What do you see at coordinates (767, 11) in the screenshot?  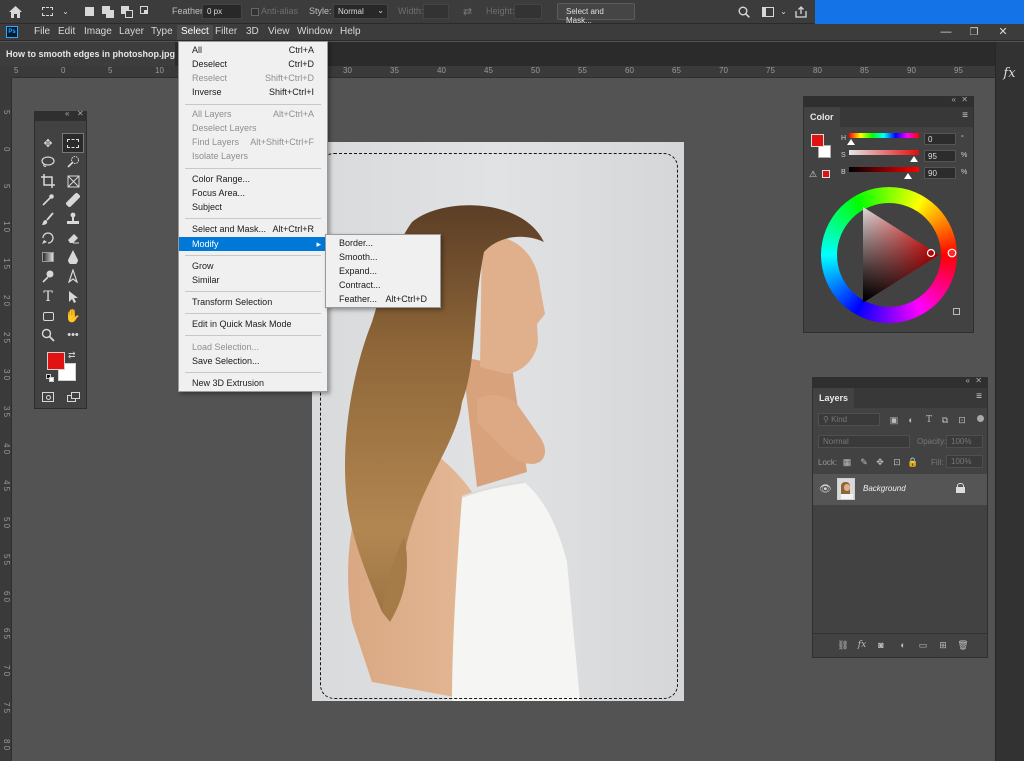 I see `workspace-icon` at bounding box center [767, 11].